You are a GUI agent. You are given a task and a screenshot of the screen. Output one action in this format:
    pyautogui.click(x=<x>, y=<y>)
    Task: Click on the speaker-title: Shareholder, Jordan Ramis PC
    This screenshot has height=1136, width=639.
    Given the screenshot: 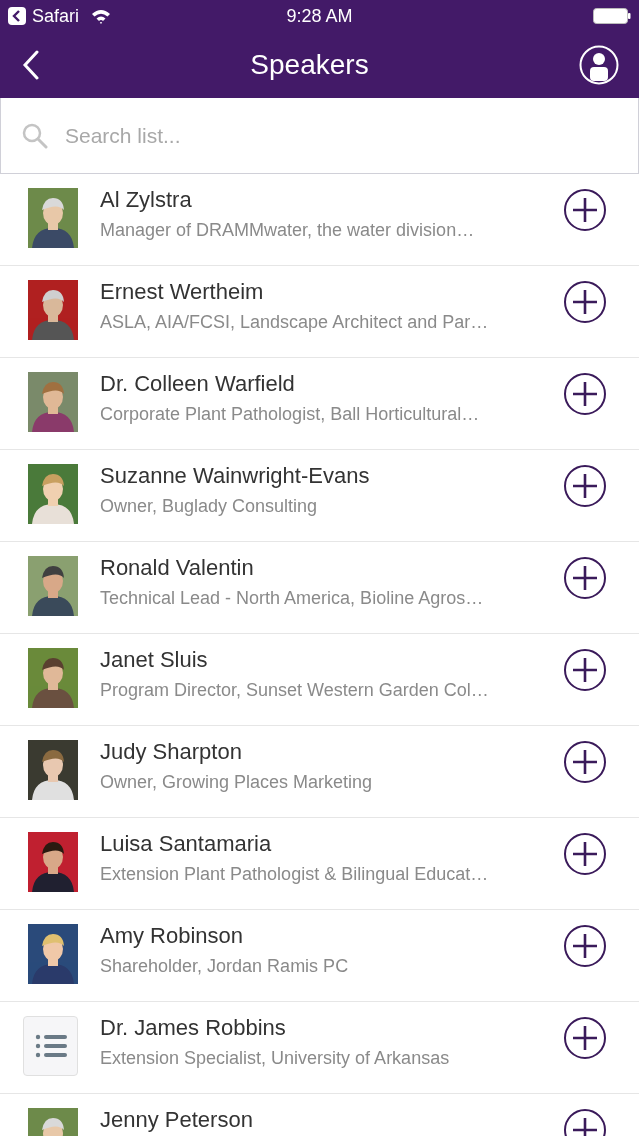 What is the action you would take?
    pyautogui.click(x=224, y=966)
    